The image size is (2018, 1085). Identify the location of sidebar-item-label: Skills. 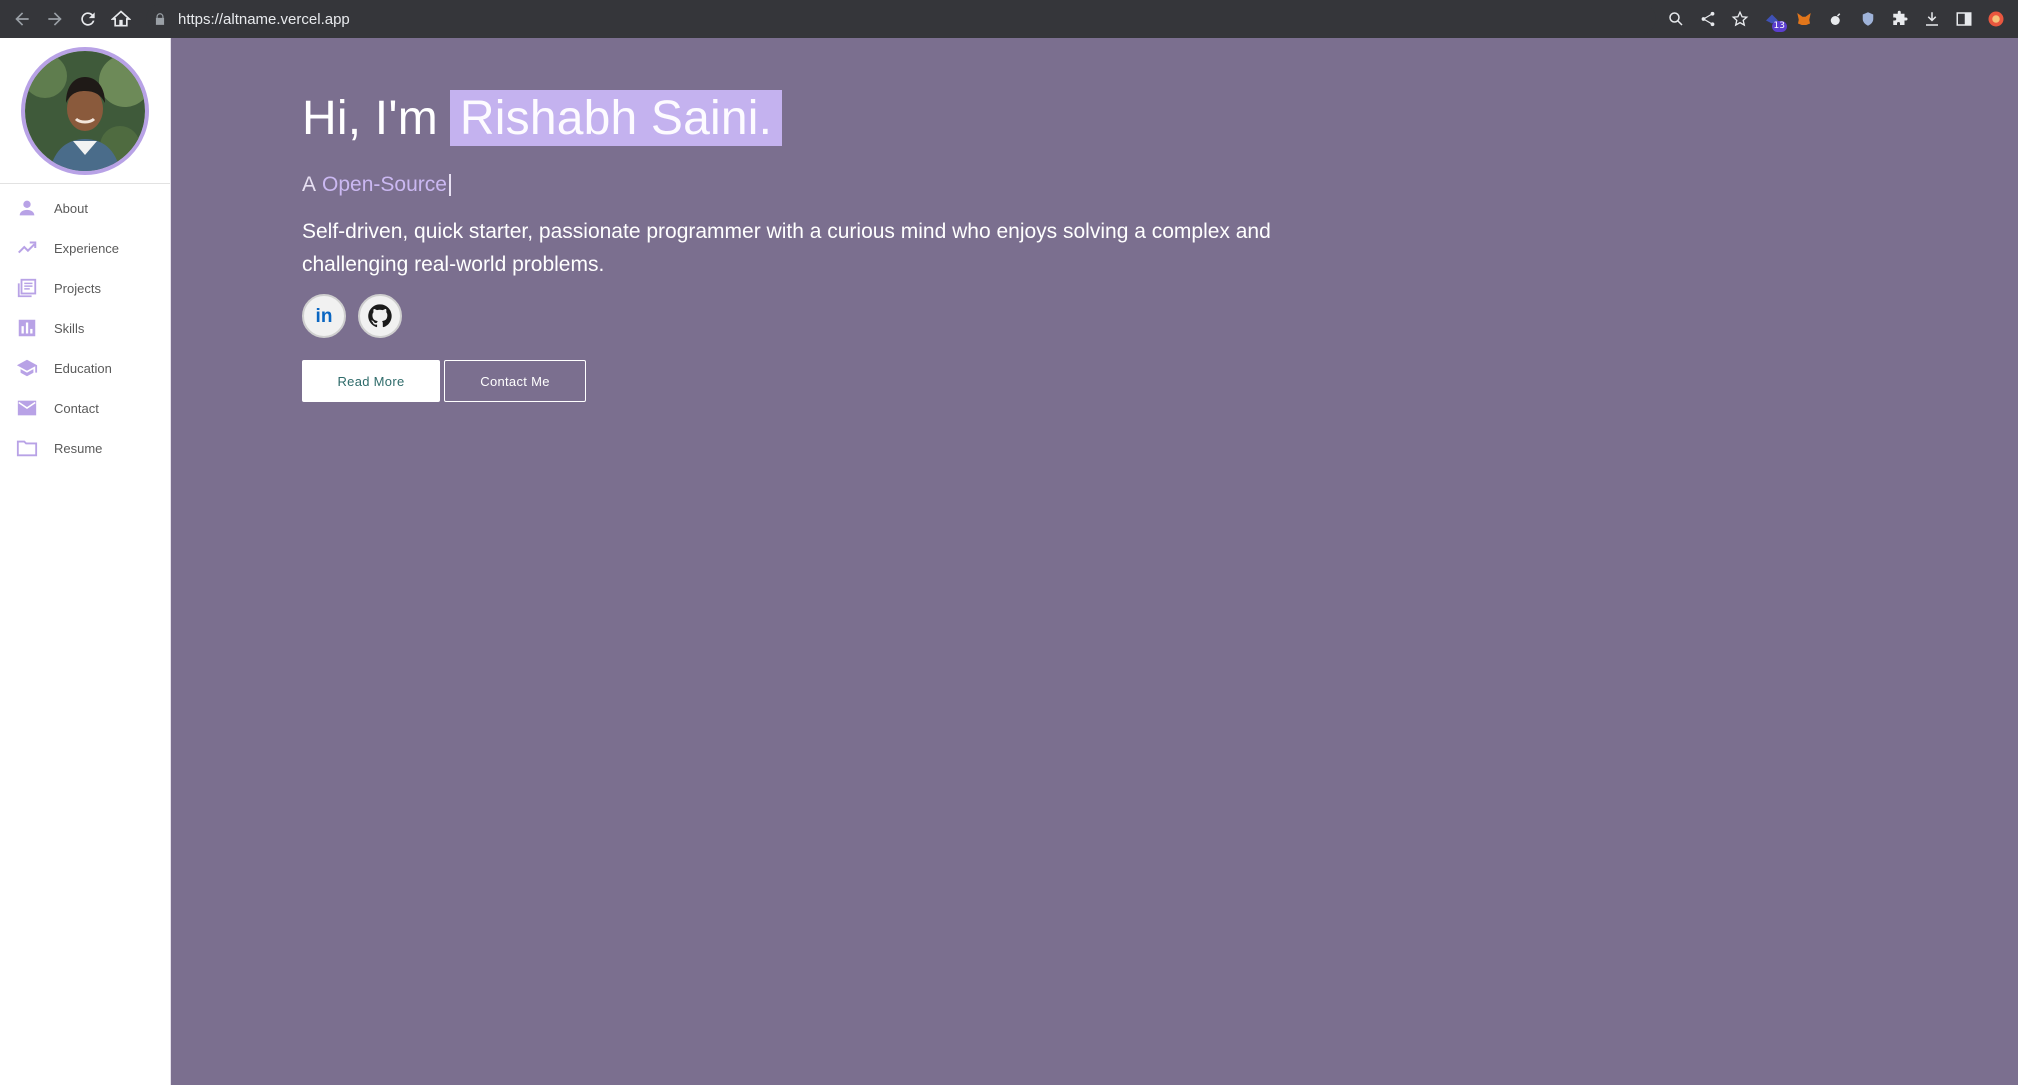
(69, 328).